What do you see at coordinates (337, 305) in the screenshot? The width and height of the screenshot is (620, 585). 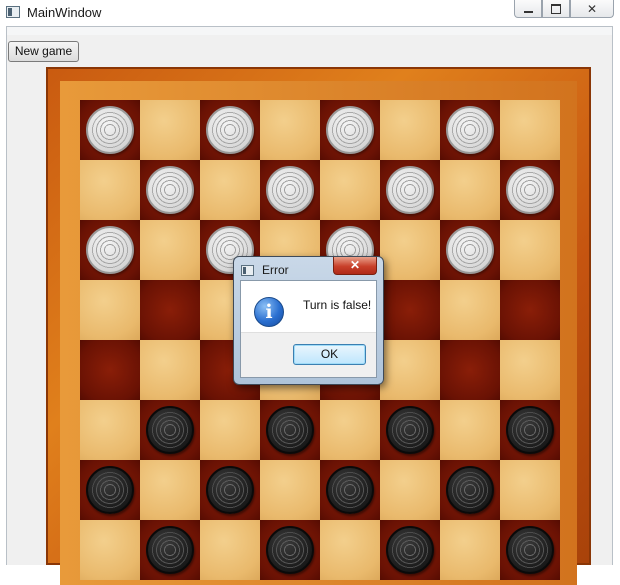 I see `dialog-message: Turn is false!` at bounding box center [337, 305].